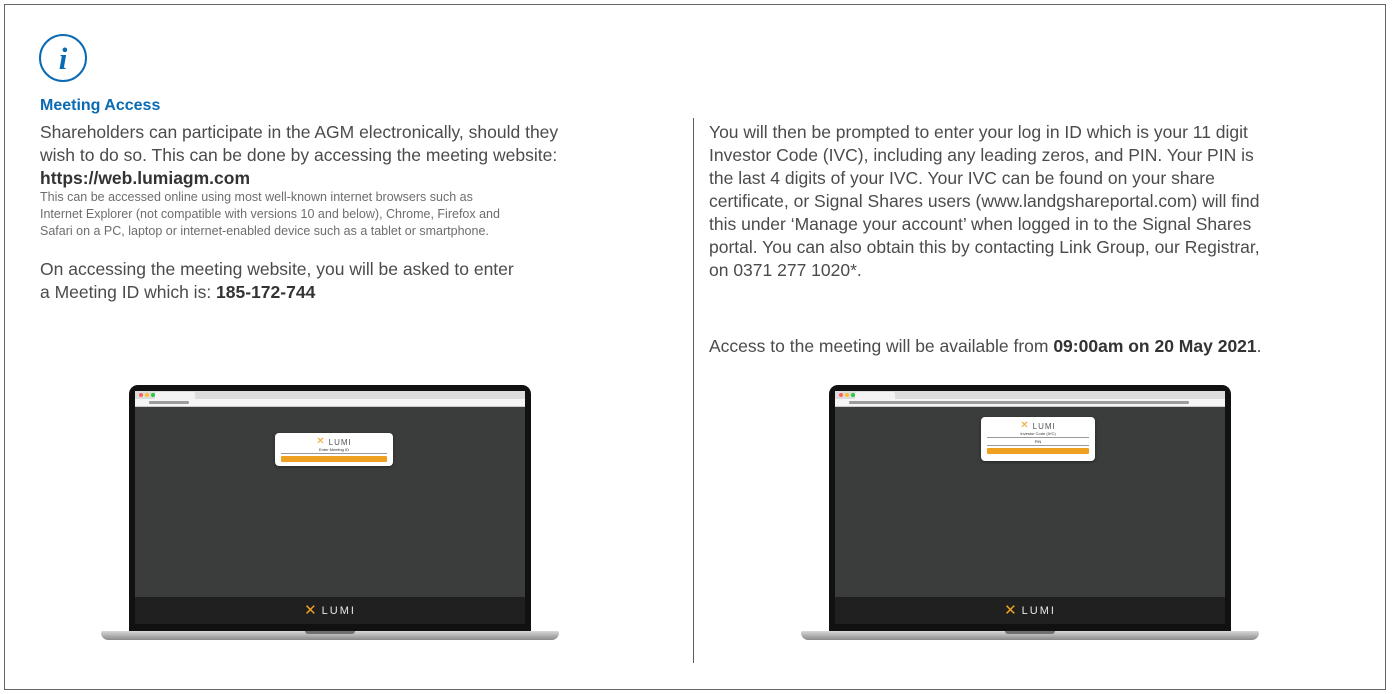  Describe the element at coordinates (266, 292) in the screenshot. I see `meeting-id-value: 185-172-744` at that location.